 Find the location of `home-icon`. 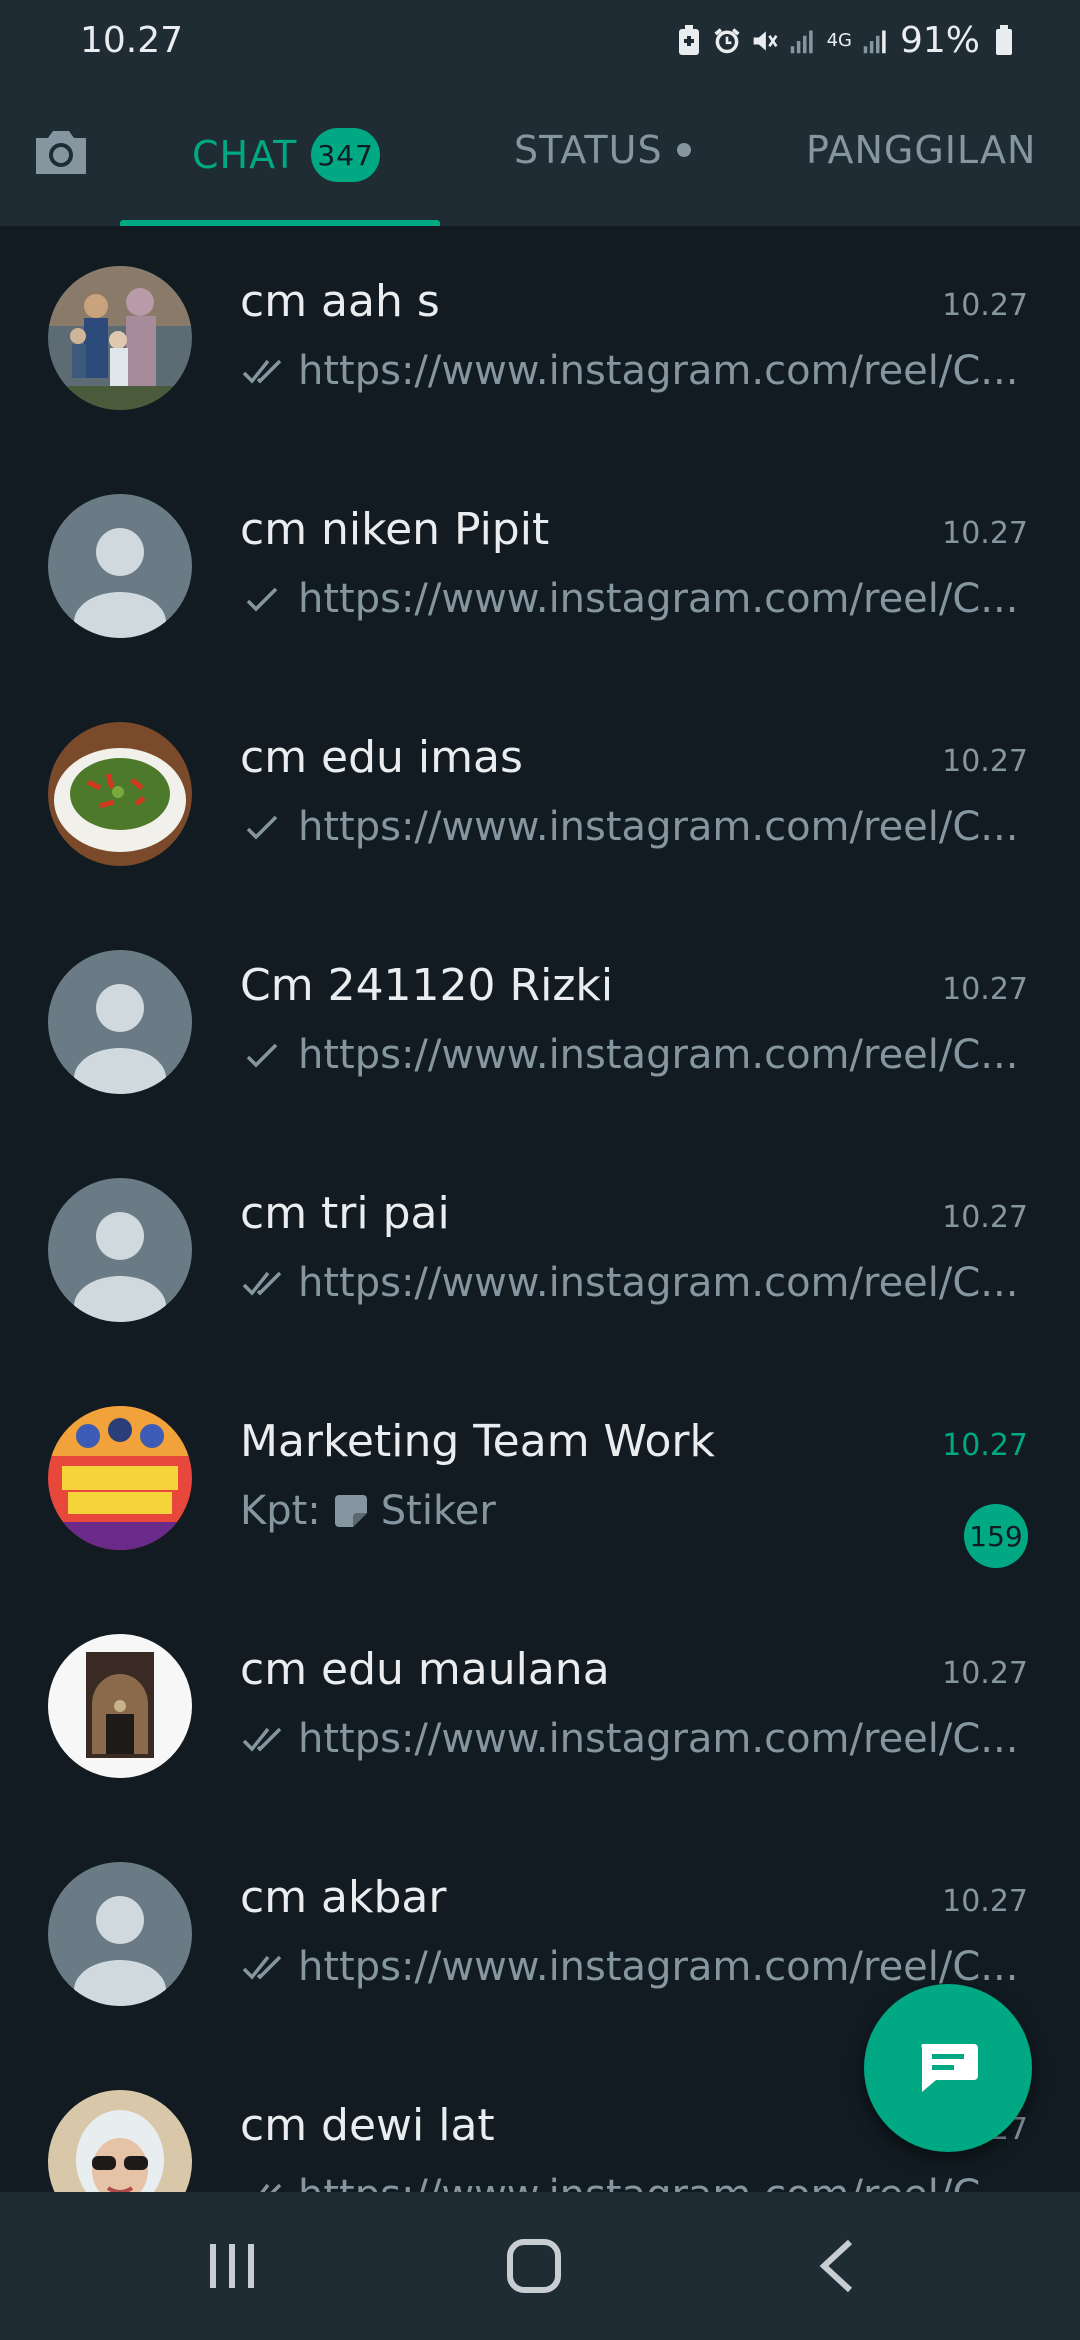

home-icon is located at coordinates (534, 2266).